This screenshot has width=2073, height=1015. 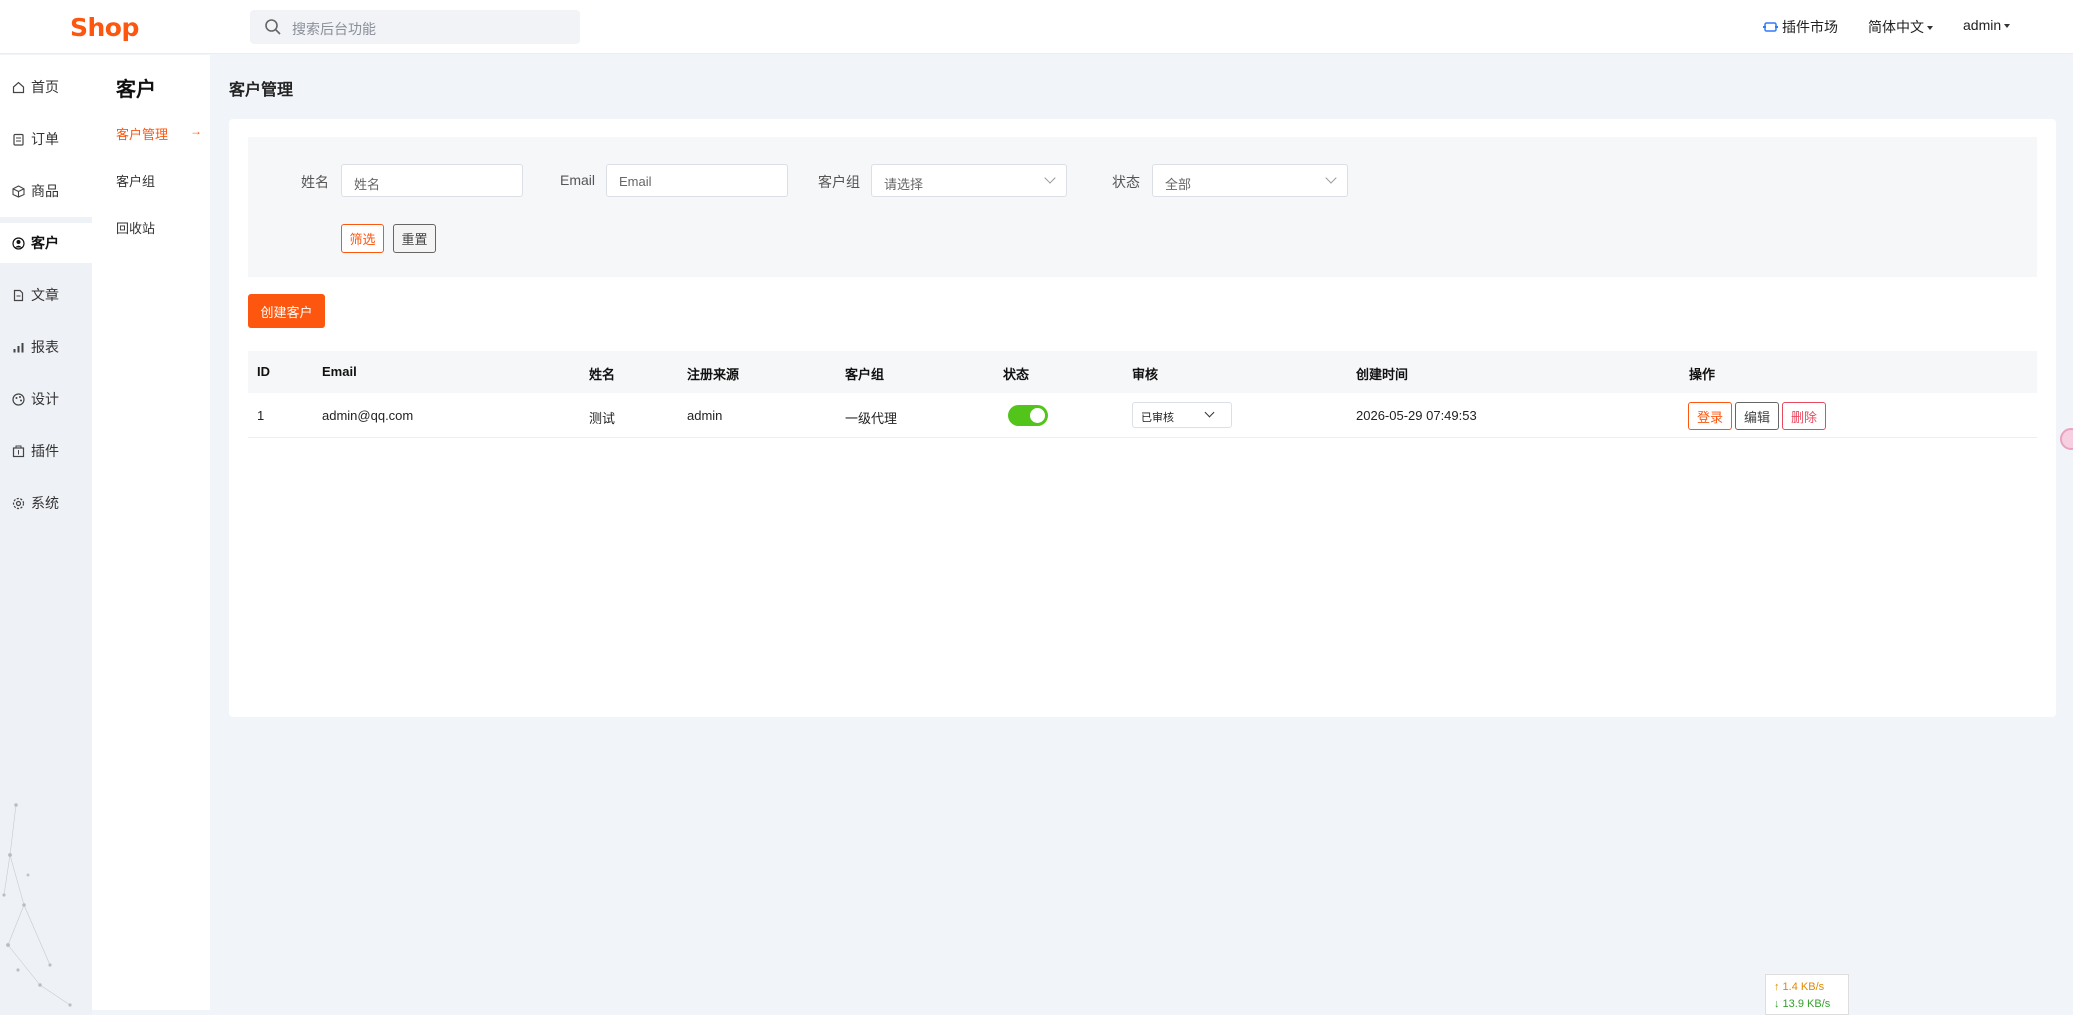 What do you see at coordinates (2066, 439) in the screenshot?
I see `floating-assistant-icon` at bounding box center [2066, 439].